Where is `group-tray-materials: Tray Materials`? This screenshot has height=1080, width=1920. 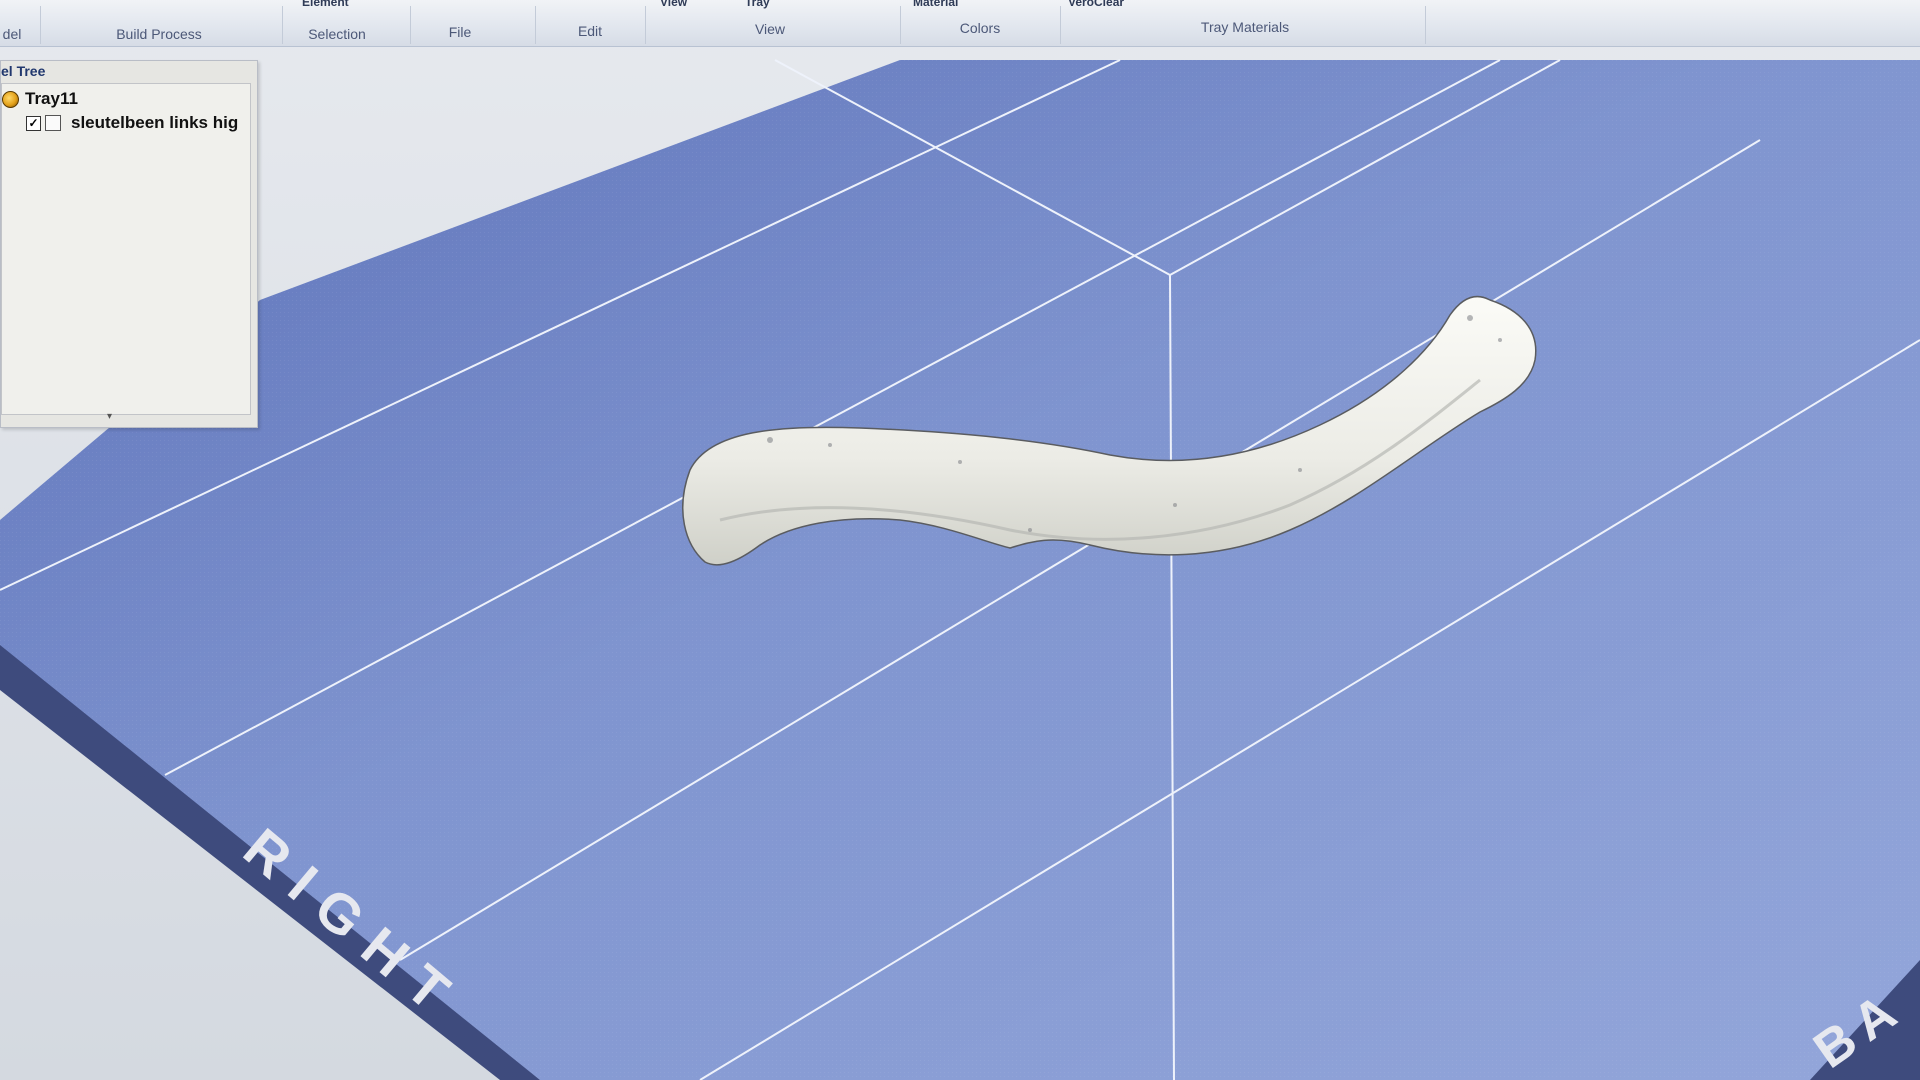 group-tray-materials: Tray Materials is located at coordinates (1245, 27).